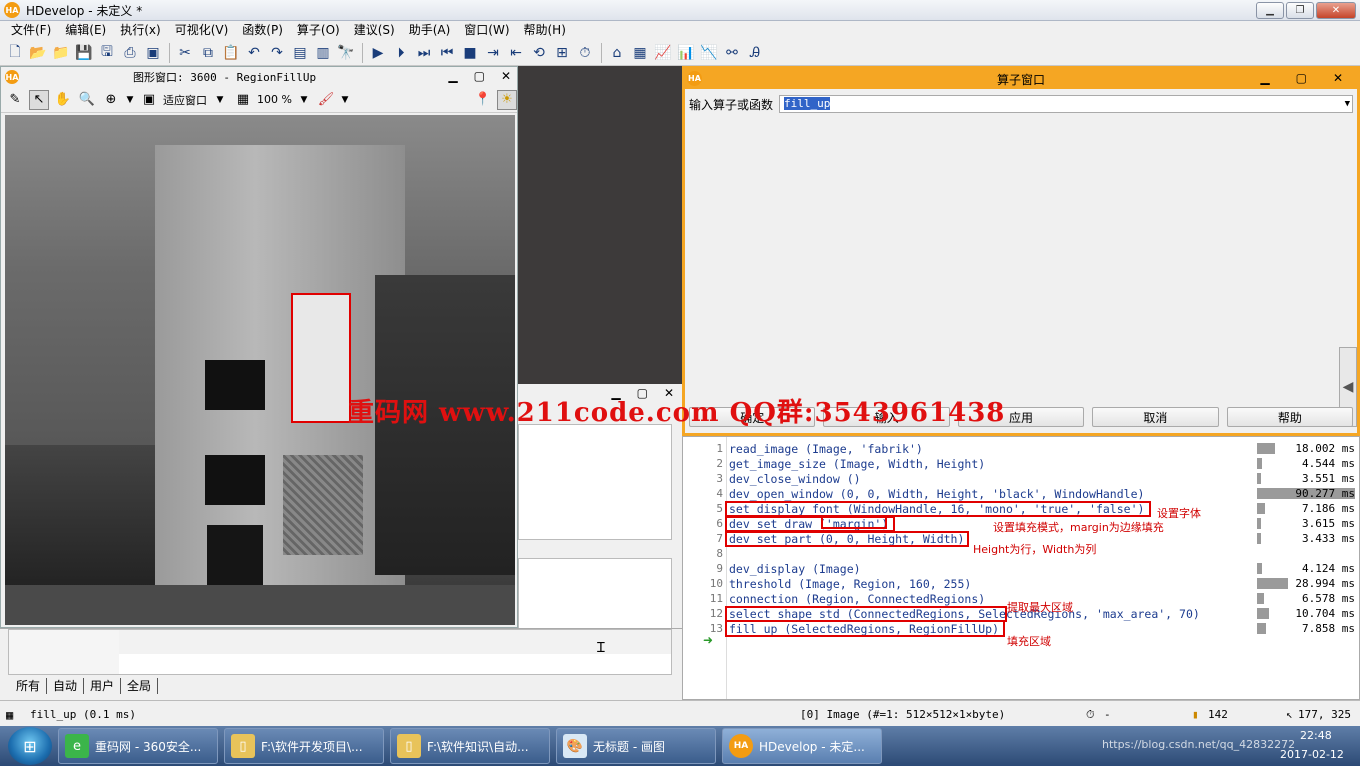 The image size is (1360, 766). Describe the element at coordinates (103, 686) in the screenshot. I see `tab-user: 用户` at that location.